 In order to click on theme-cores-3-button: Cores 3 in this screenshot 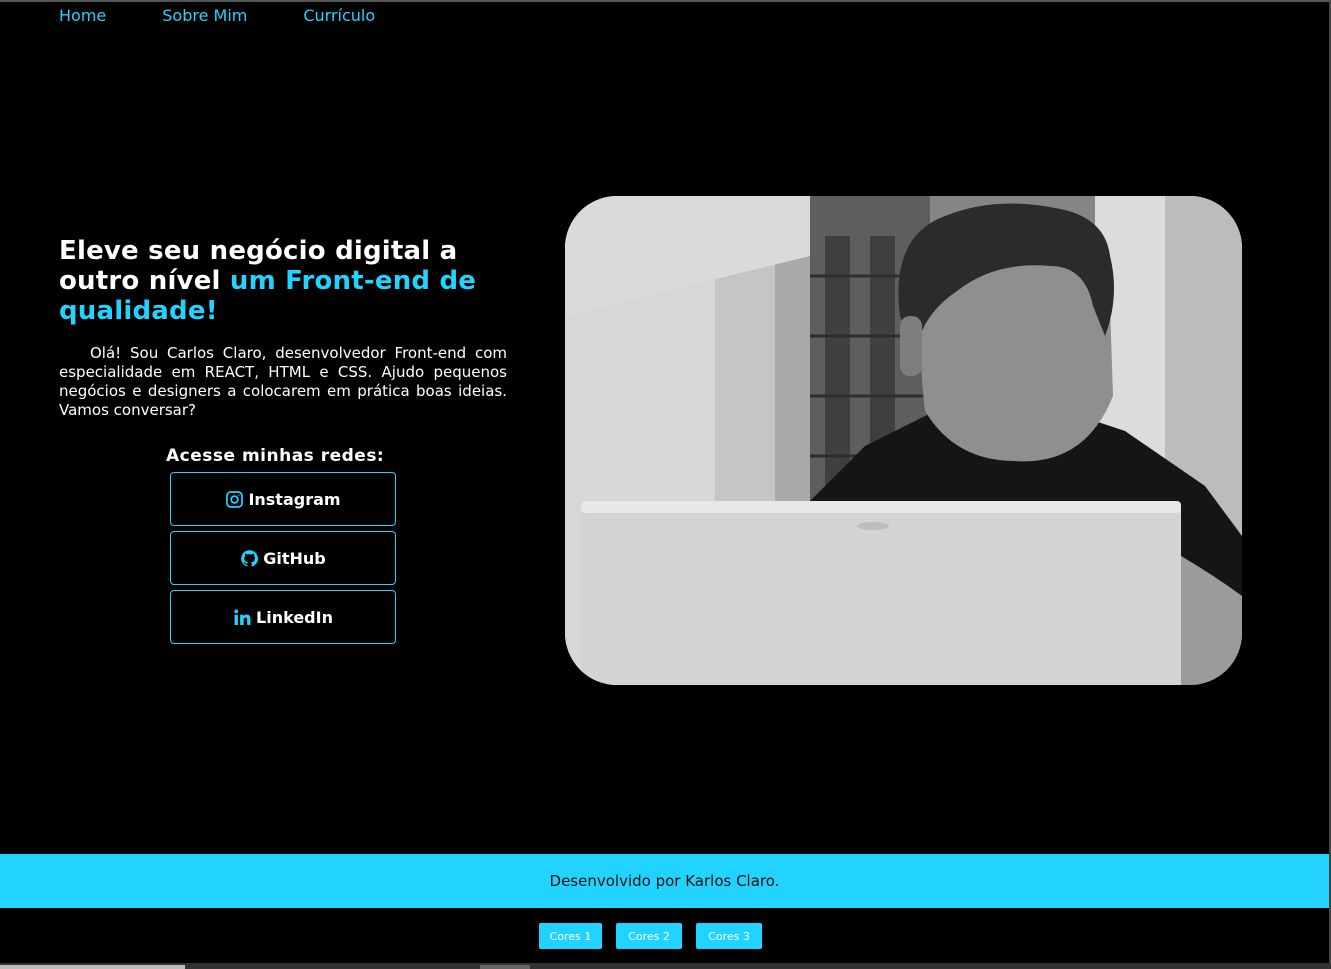, I will do `click(729, 936)`.